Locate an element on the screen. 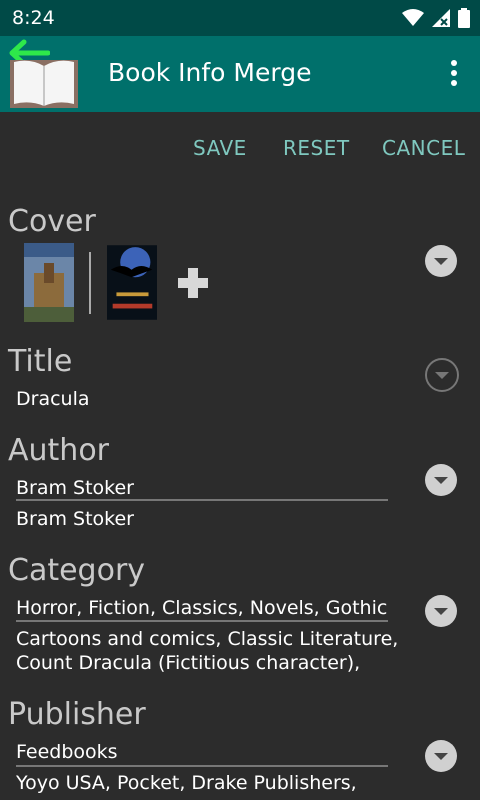 This screenshot has height=800, width=480. status-bar: 8:24 is located at coordinates (240, 18).